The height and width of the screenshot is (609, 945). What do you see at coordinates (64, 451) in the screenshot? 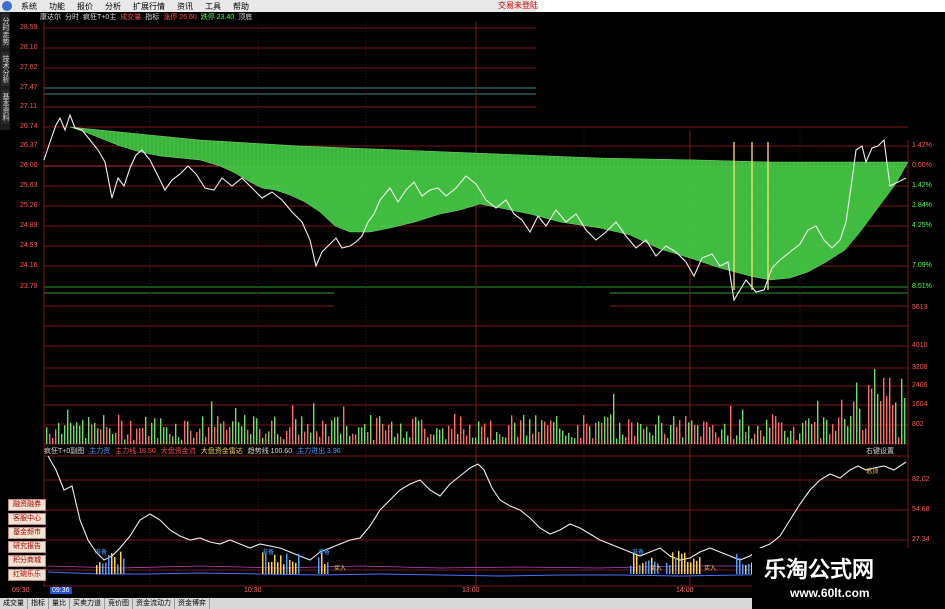
I see `indicator-name: 疯狂T+0副图` at bounding box center [64, 451].